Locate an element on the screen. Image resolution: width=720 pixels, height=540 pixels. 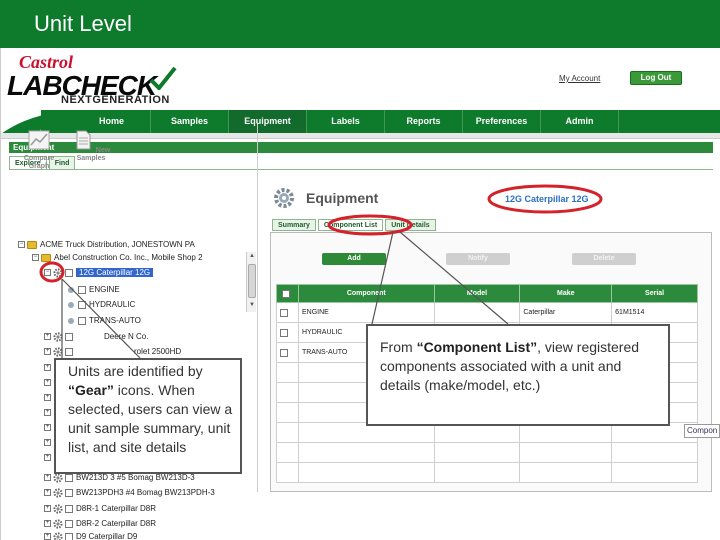
tab-component-list: Component List is located at coordinates (350, 225).